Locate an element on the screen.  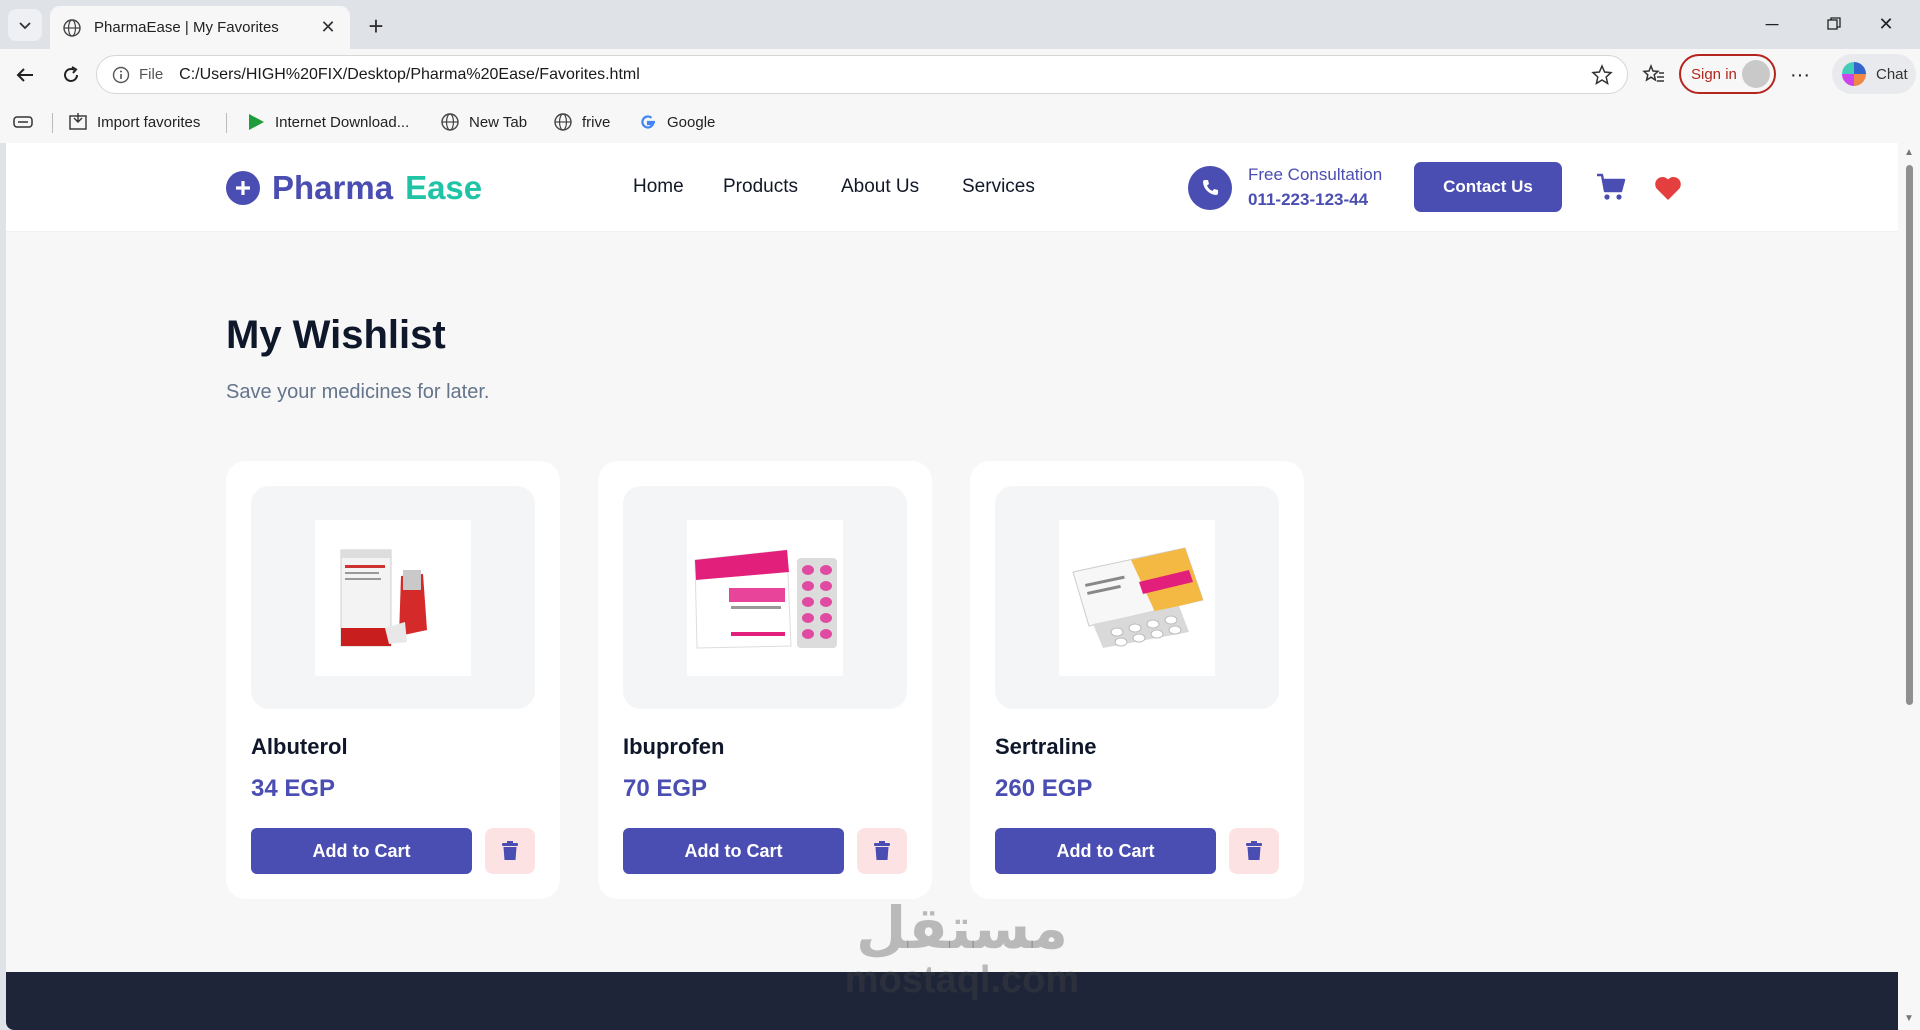
close-window-button: ✕ is located at coordinates (1886, 24).